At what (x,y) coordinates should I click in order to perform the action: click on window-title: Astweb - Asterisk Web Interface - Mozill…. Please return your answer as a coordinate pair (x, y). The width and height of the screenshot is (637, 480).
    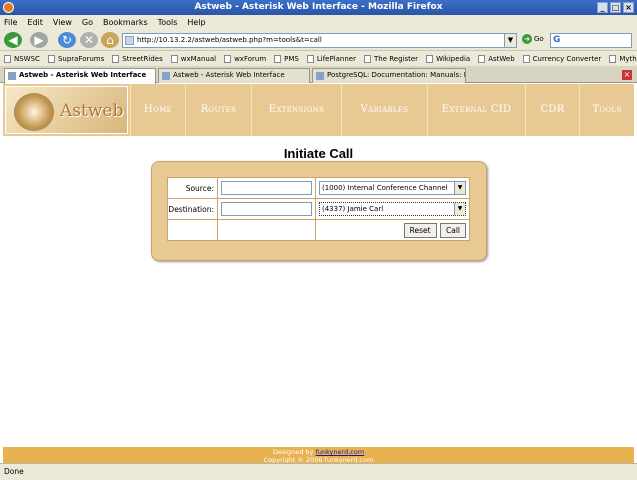
    Looking at the image, I should click on (318, 7).